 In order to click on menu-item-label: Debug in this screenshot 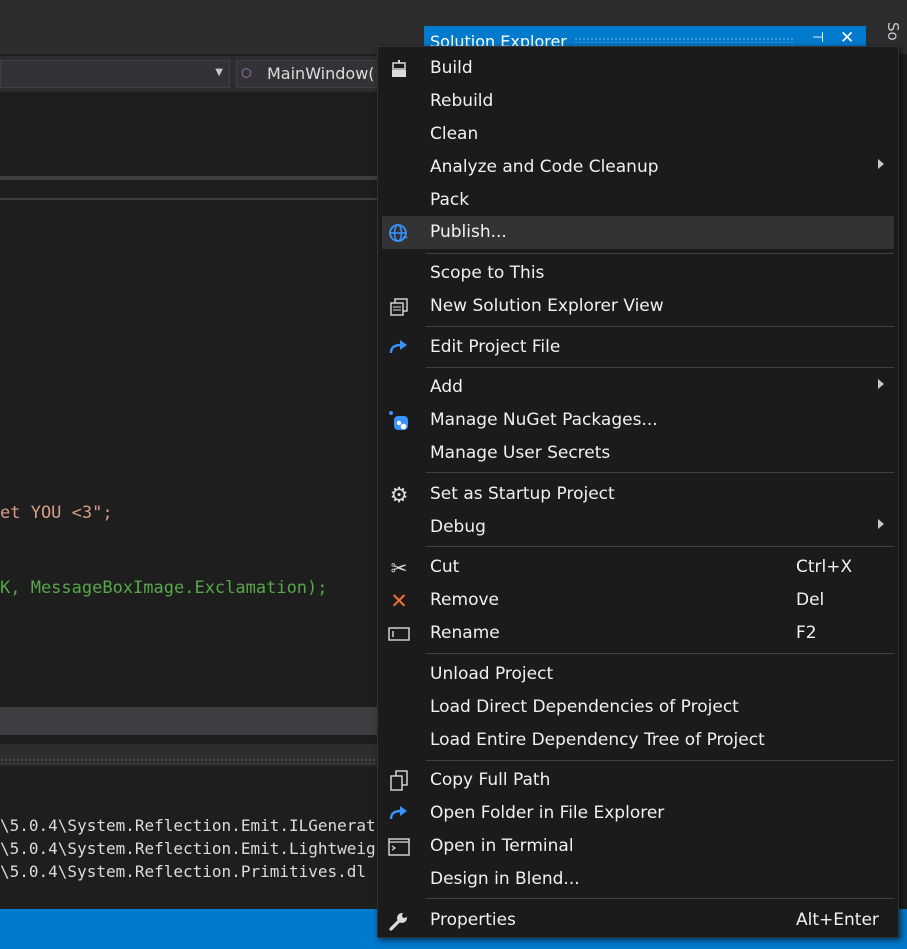, I will do `click(458, 527)`.